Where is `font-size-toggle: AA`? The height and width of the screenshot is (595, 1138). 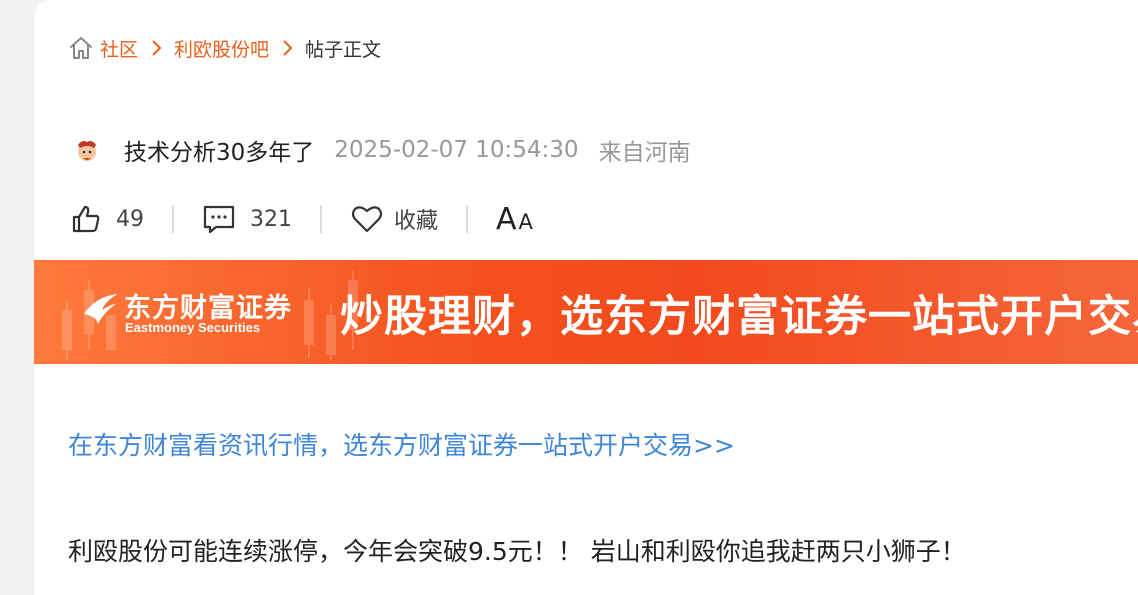
font-size-toggle: AA is located at coordinates (514, 219).